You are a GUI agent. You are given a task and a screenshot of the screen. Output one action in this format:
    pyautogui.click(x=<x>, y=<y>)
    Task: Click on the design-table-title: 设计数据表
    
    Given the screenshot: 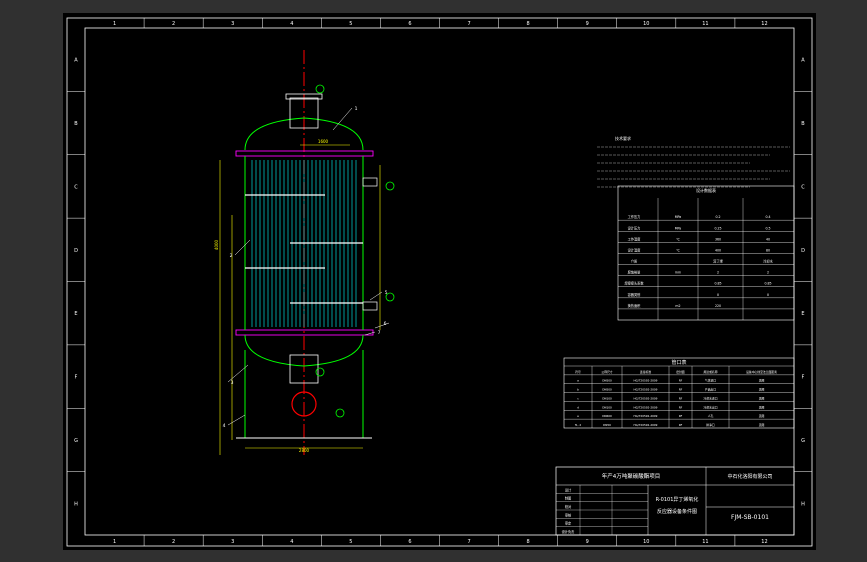 What is the action you would take?
    pyautogui.click(x=706, y=190)
    